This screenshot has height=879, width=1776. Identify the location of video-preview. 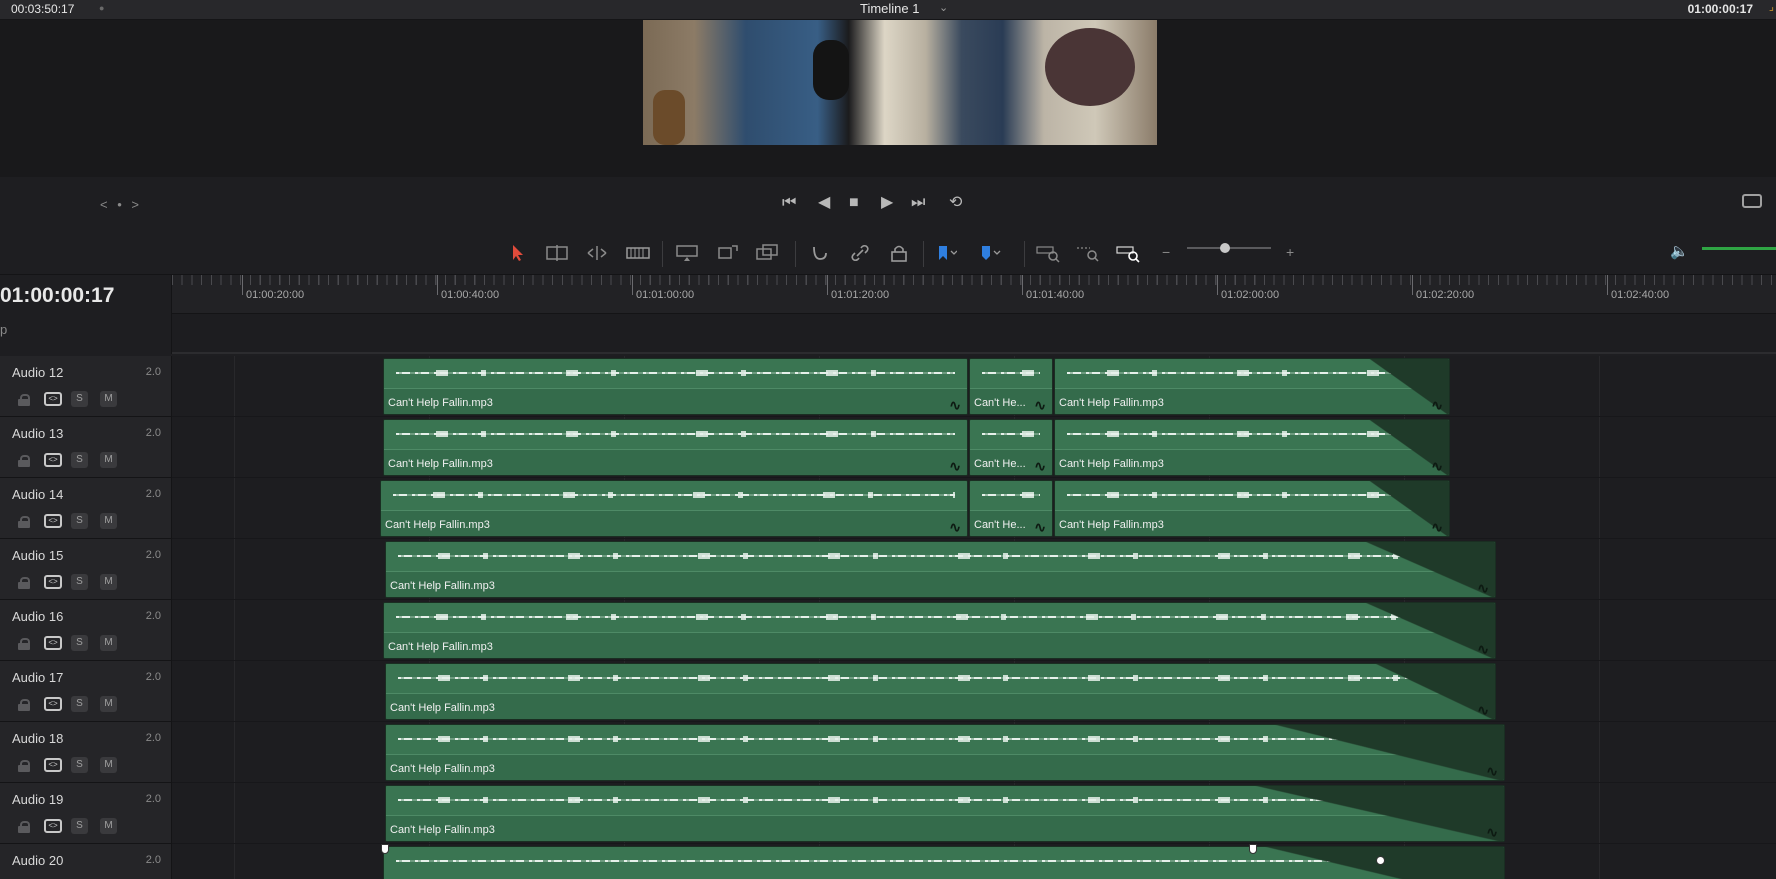
(900, 82).